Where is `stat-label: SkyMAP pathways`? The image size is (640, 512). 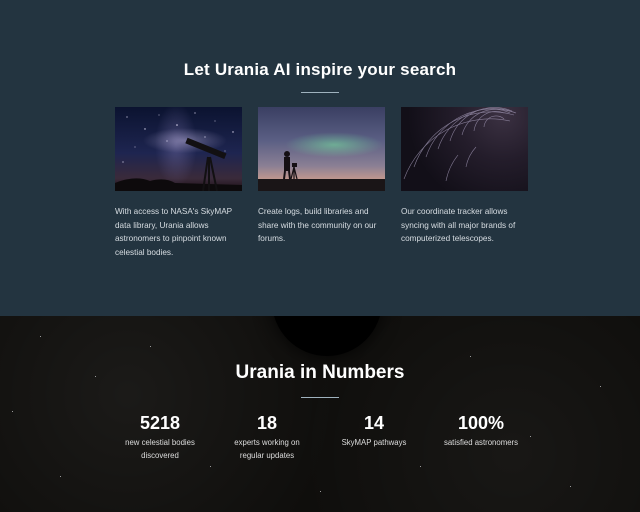 stat-label: SkyMAP pathways is located at coordinates (374, 442).